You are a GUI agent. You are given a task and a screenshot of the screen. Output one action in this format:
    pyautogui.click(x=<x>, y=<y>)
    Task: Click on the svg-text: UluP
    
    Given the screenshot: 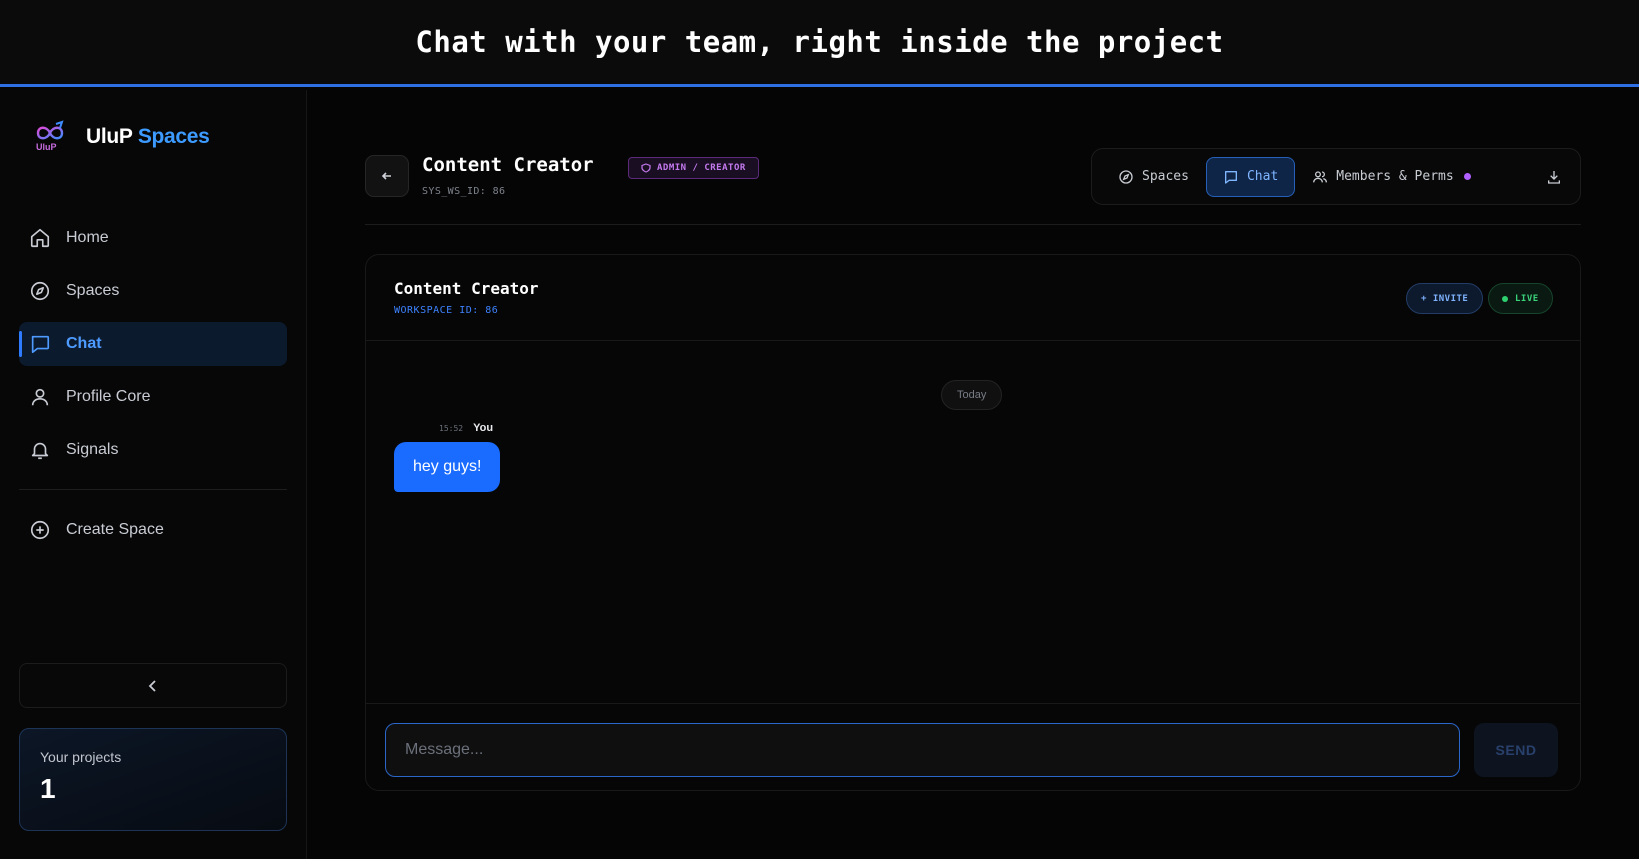 What is the action you would take?
    pyautogui.click(x=46, y=147)
    